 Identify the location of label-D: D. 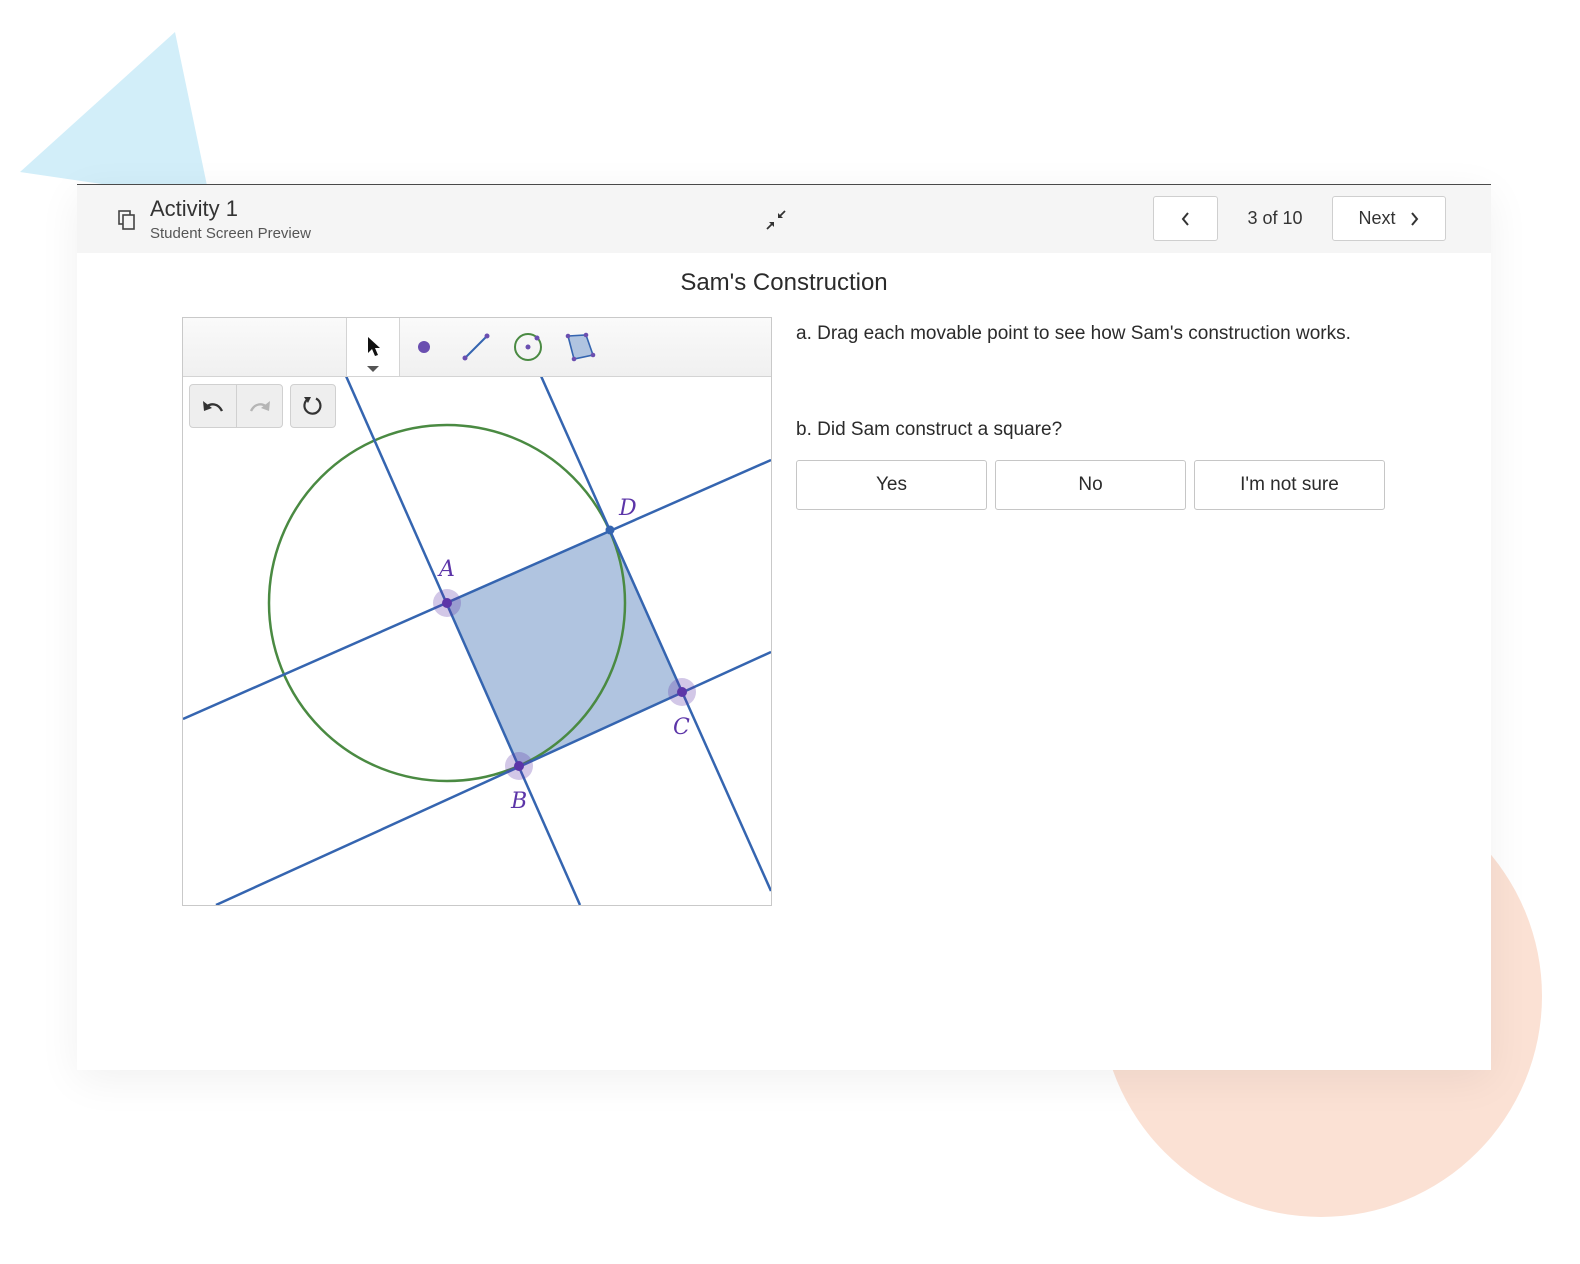
(627, 508).